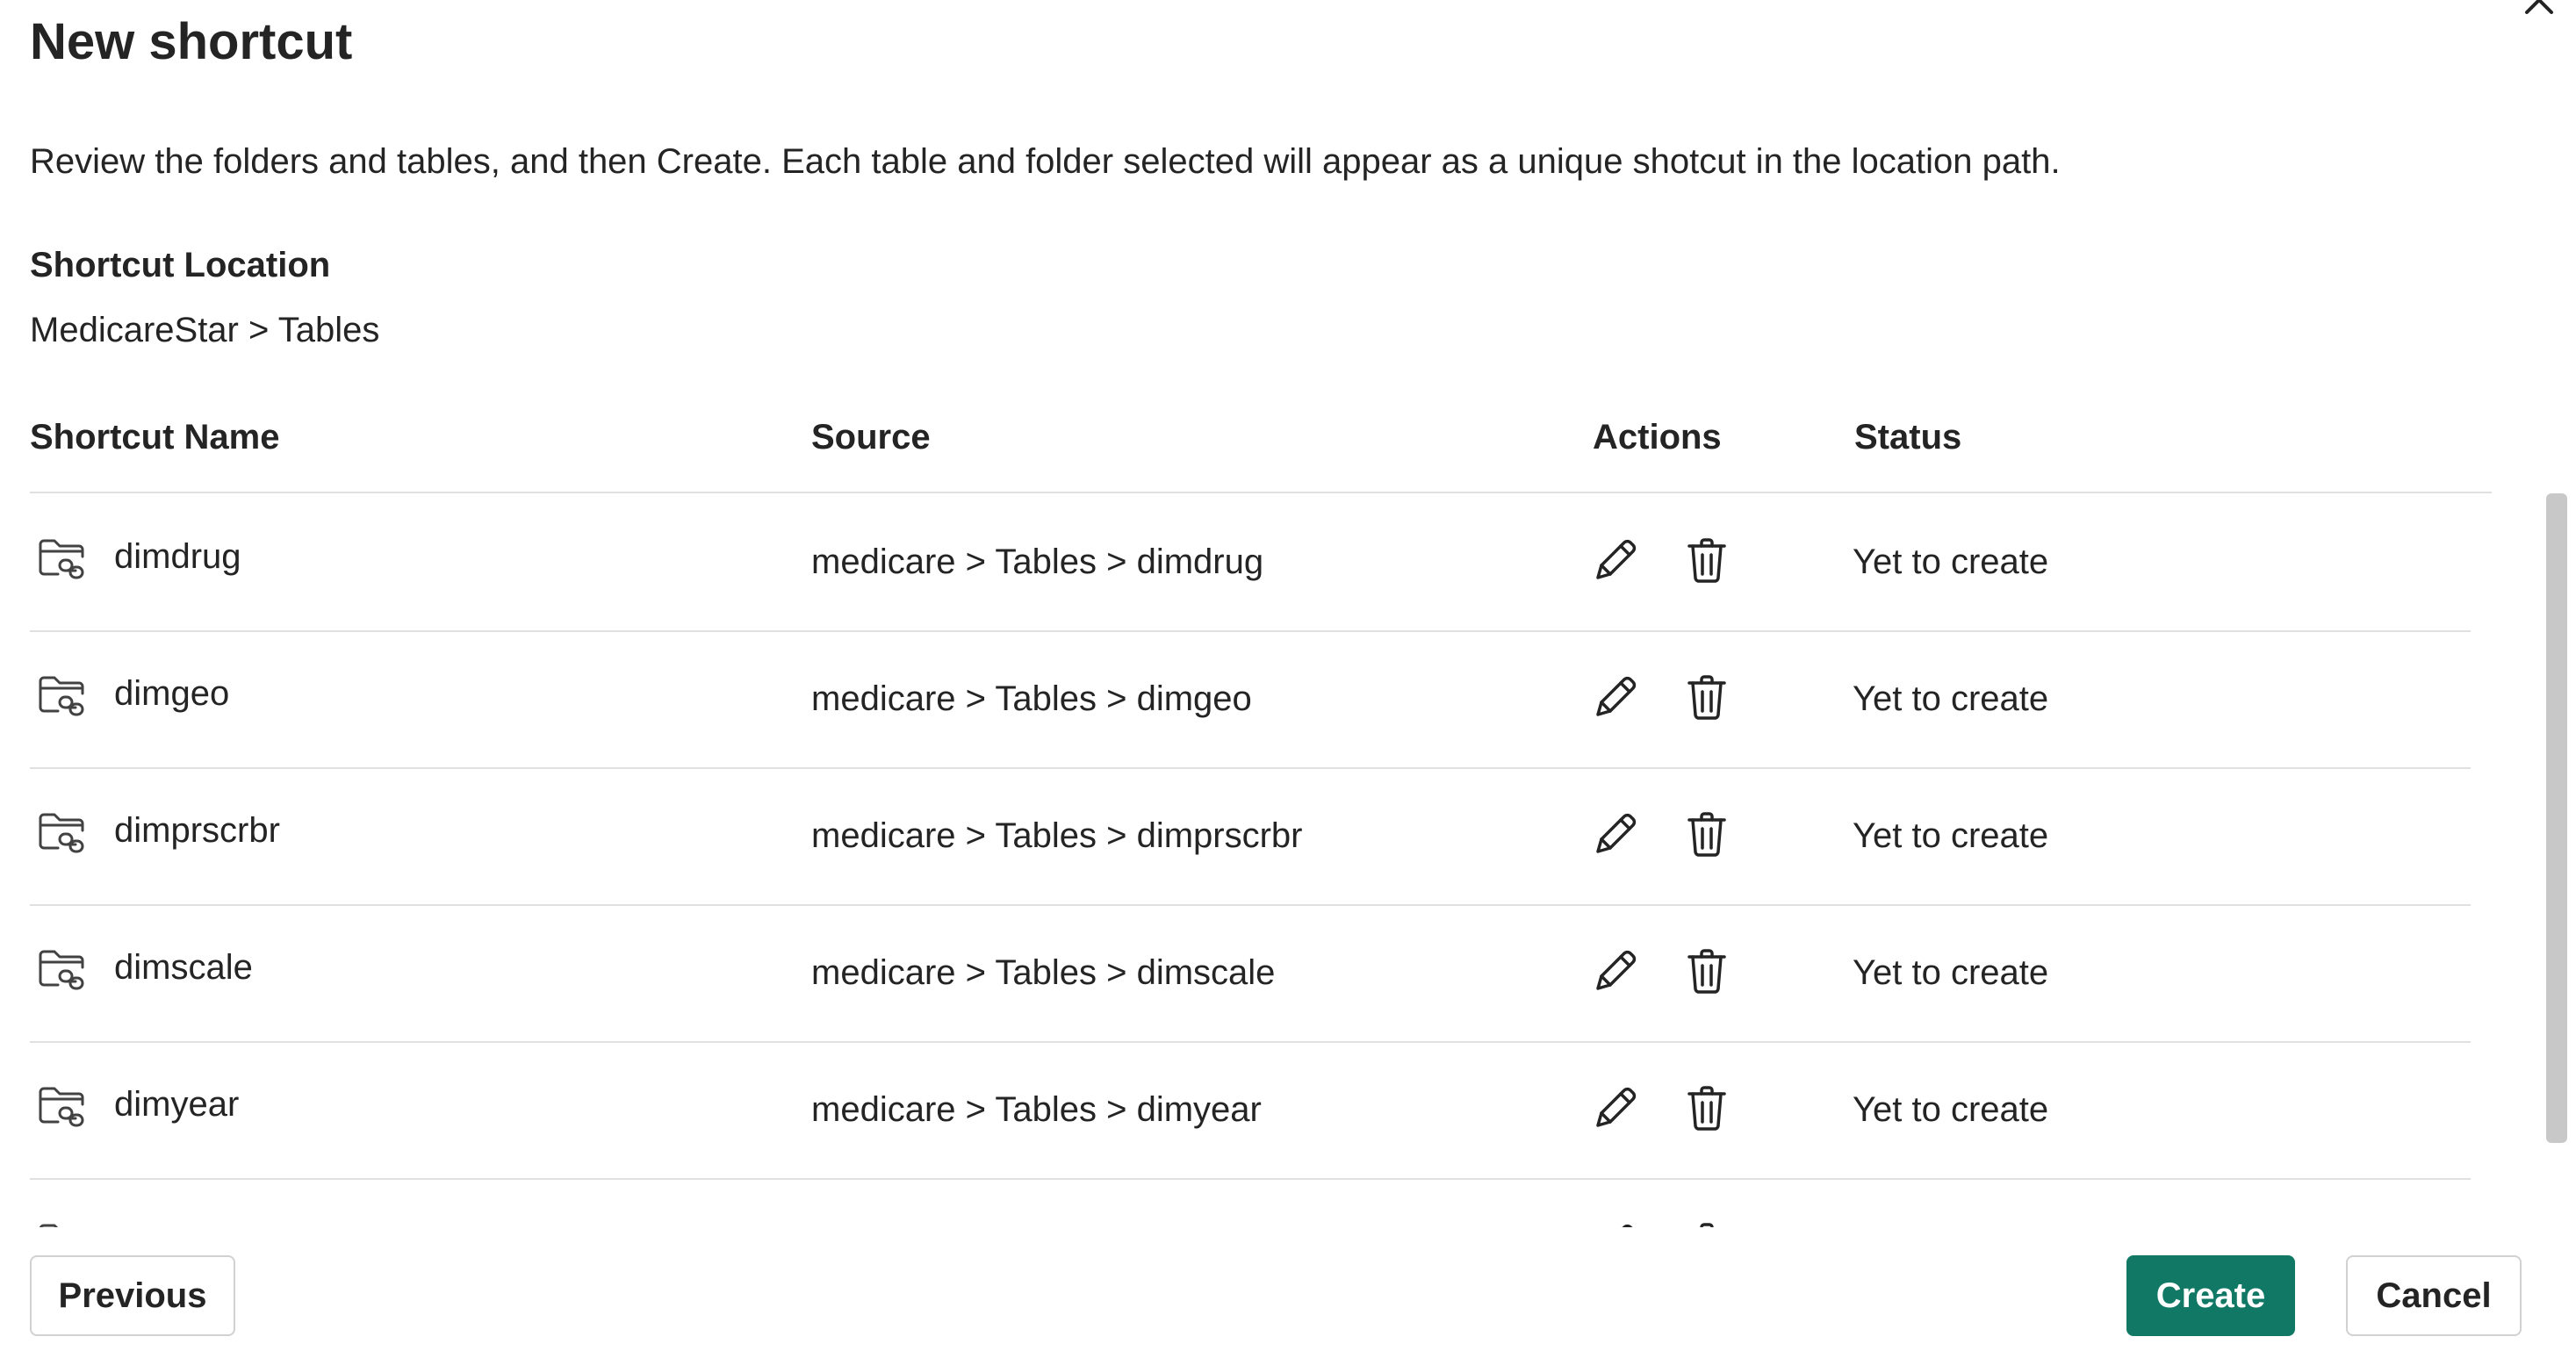  I want to click on shortcut-name: dimscale, so click(183, 967).